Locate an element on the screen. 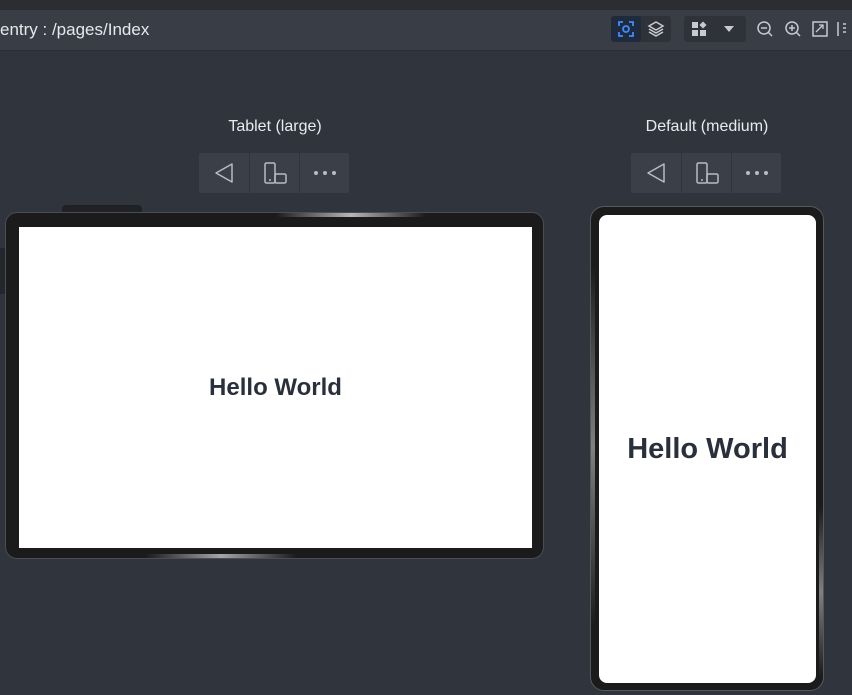 The image size is (852, 695). default-controls is located at coordinates (706, 173).